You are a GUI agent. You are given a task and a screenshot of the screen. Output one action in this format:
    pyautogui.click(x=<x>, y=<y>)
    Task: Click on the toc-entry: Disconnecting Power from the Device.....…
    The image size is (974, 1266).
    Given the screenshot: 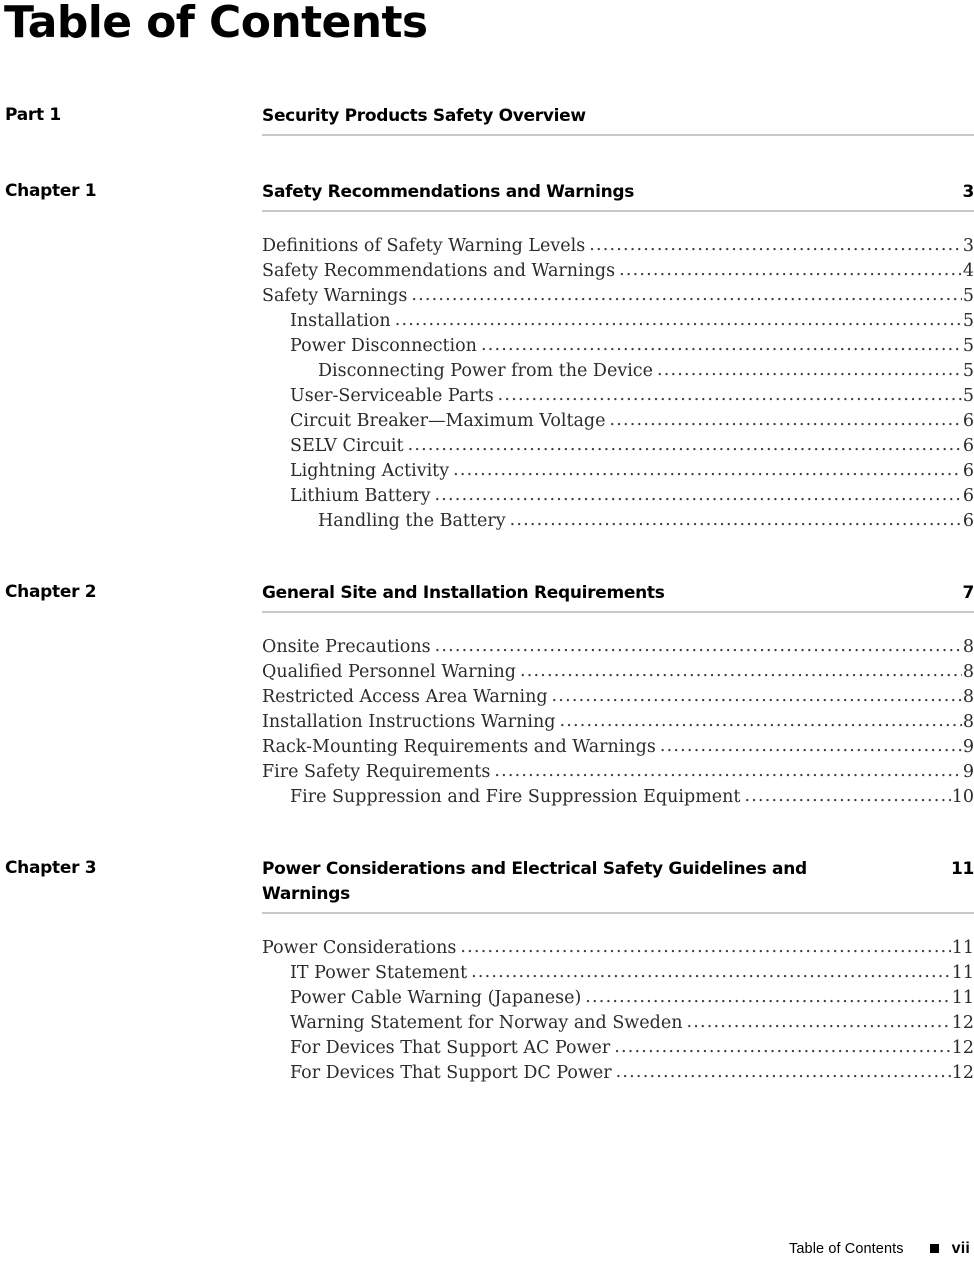 What is the action you would take?
    pyautogui.click(x=618, y=371)
    